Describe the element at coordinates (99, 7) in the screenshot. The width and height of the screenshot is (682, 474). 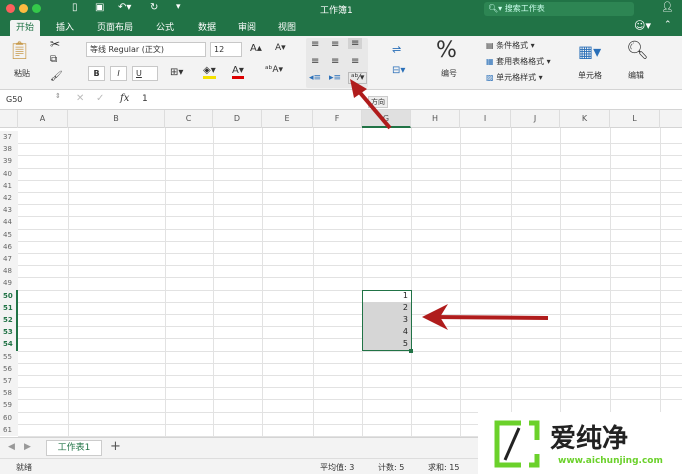
I see `save-icon: ▣` at that location.